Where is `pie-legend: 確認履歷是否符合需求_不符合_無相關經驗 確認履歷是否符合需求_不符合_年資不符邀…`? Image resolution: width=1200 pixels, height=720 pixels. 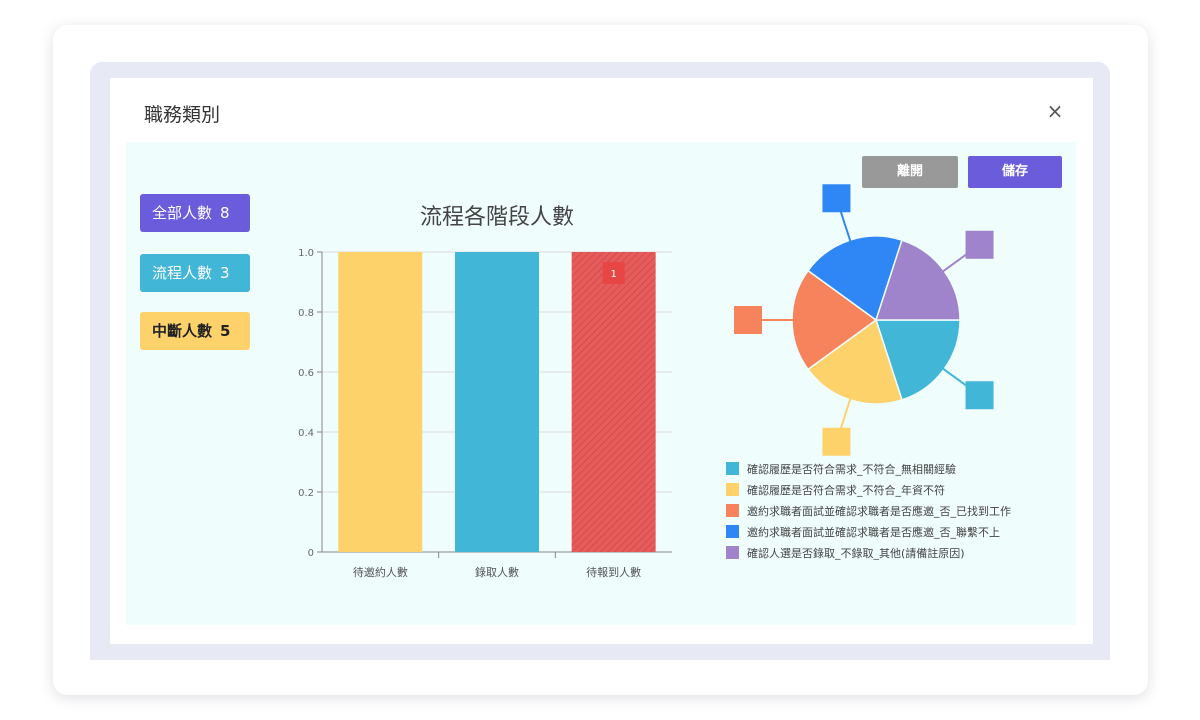
pie-legend: 確認履歷是否符合需求_不符合_無相關經驗 確認履歷是否符合需求_不符合_年資不符邀… is located at coordinates (868, 510).